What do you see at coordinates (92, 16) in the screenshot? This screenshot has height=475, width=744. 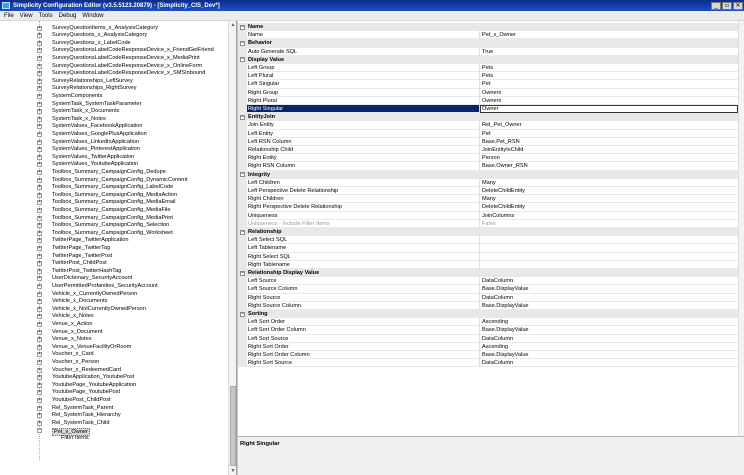 I see `menu-window: Window` at bounding box center [92, 16].